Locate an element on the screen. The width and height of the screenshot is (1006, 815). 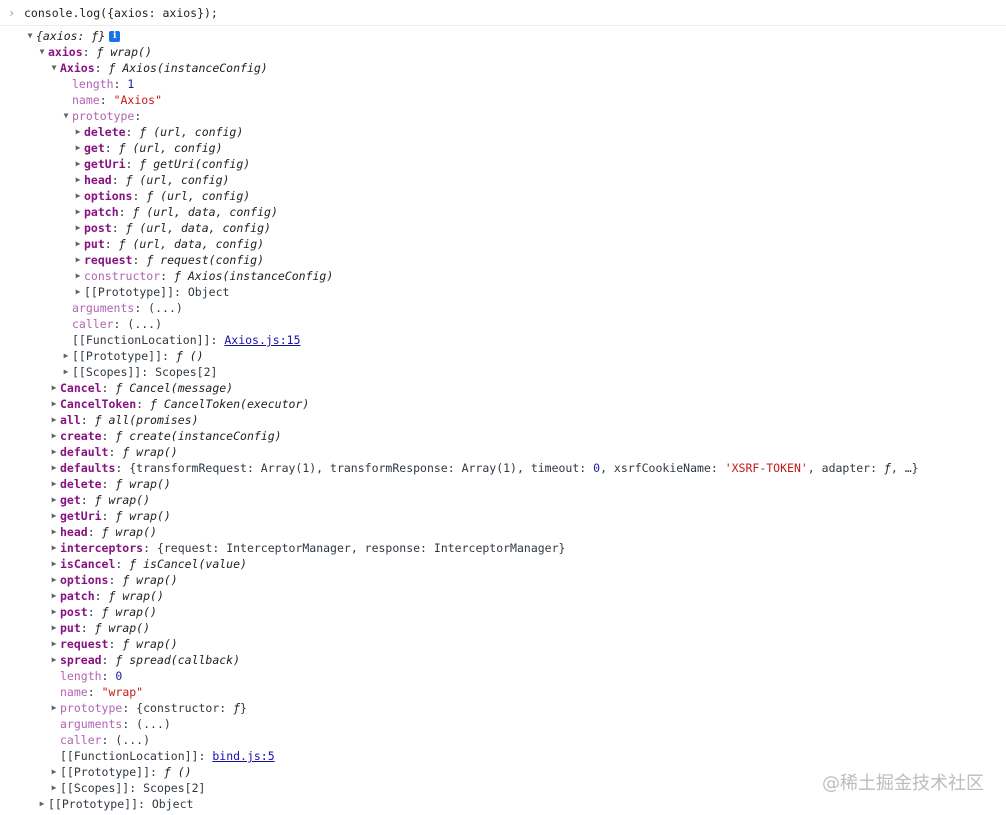
info-icon: i is located at coordinates (115, 36).